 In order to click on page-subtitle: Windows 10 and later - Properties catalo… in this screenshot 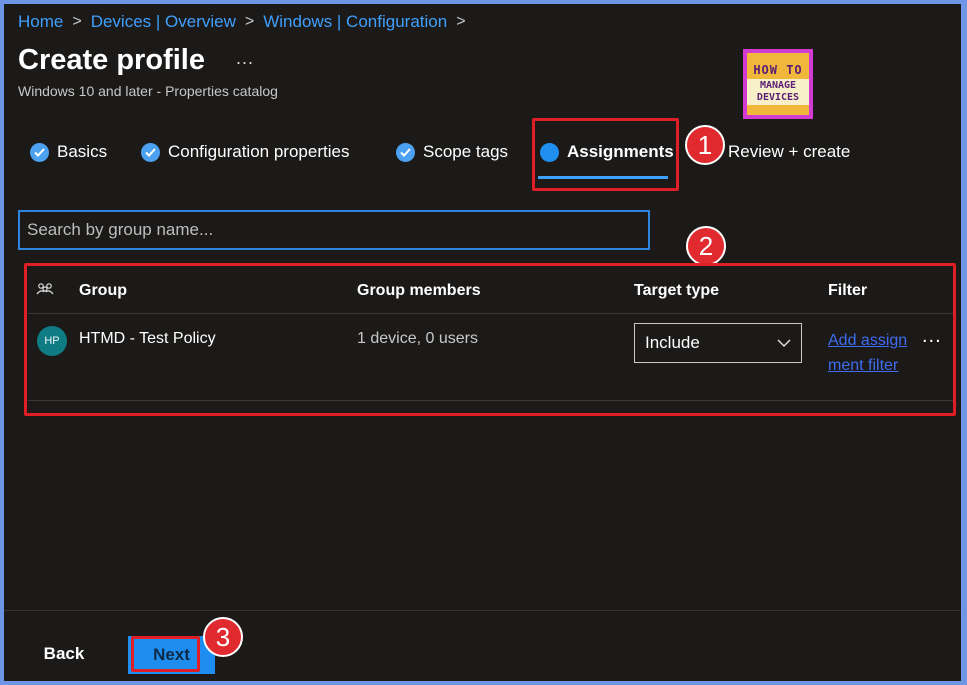, I will do `click(148, 91)`.